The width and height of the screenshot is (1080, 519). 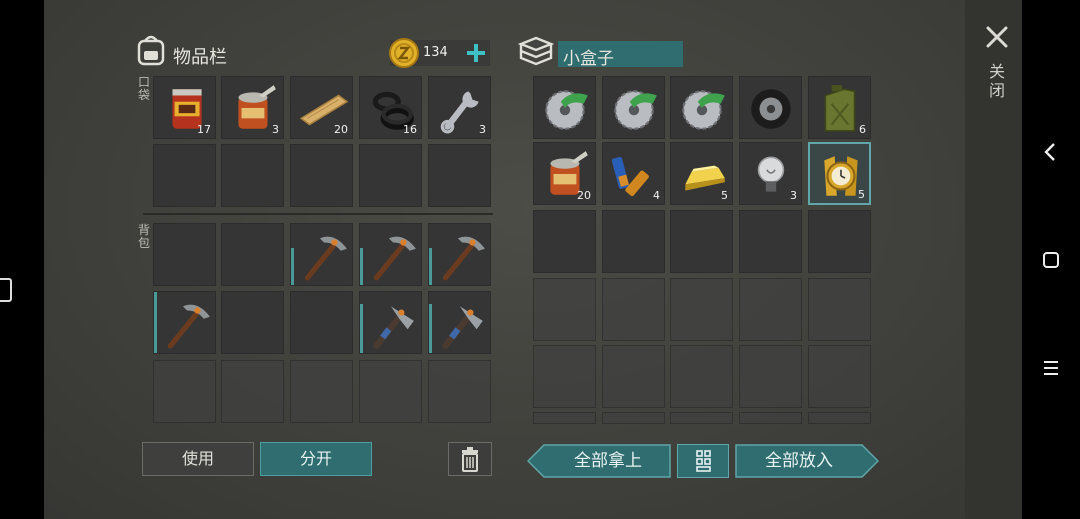 I want to click on item-count: 6, so click(x=862, y=129).